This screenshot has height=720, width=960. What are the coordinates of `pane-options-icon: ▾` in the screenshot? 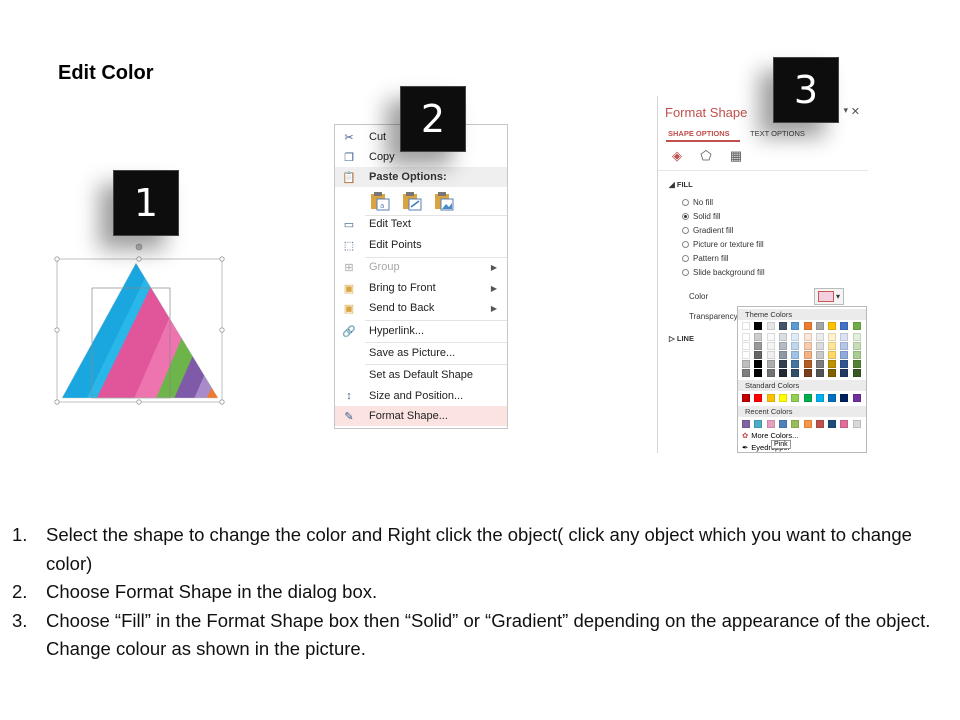 It's located at (845, 110).